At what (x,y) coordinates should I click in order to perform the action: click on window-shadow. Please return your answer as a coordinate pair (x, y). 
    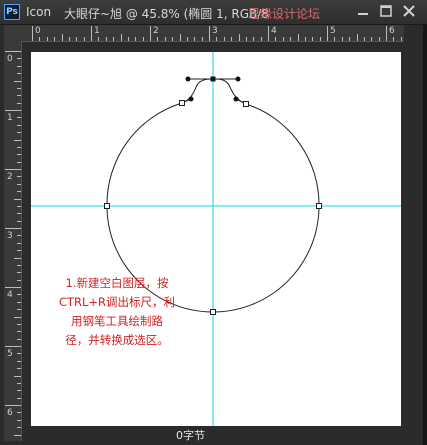
    Looking at the image, I should click on (425, 234).